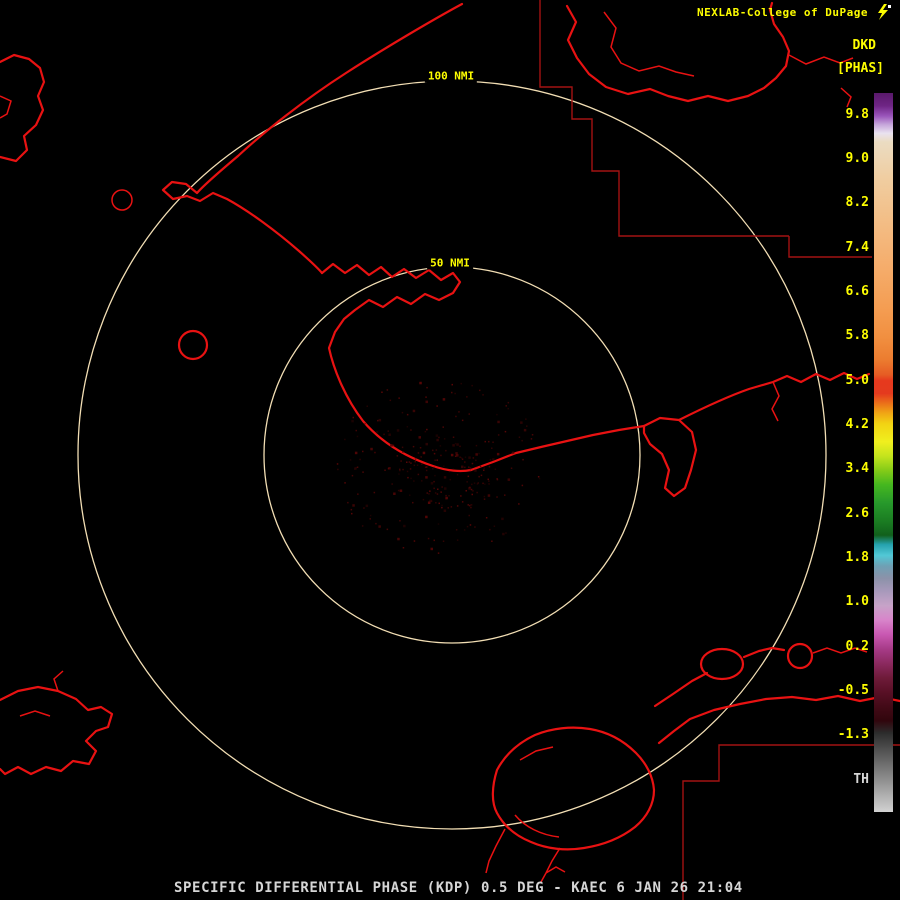 The height and width of the screenshot is (900, 900). What do you see at coordinates (312, 138) in the screenshot?
I see `coastline-northwest-arc` at bounding box center [312, 138].